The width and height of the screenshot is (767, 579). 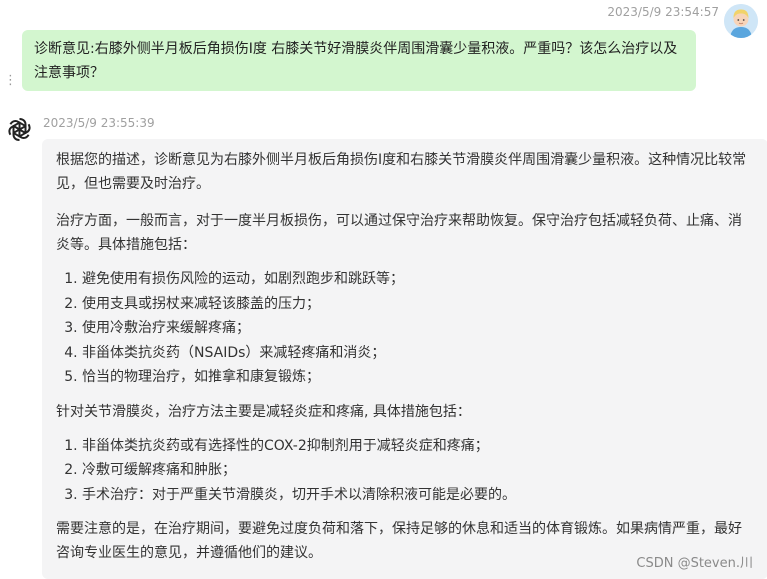 I want to click on watermark-text: CSDN @Steven.川, so click(x=694, y=563).